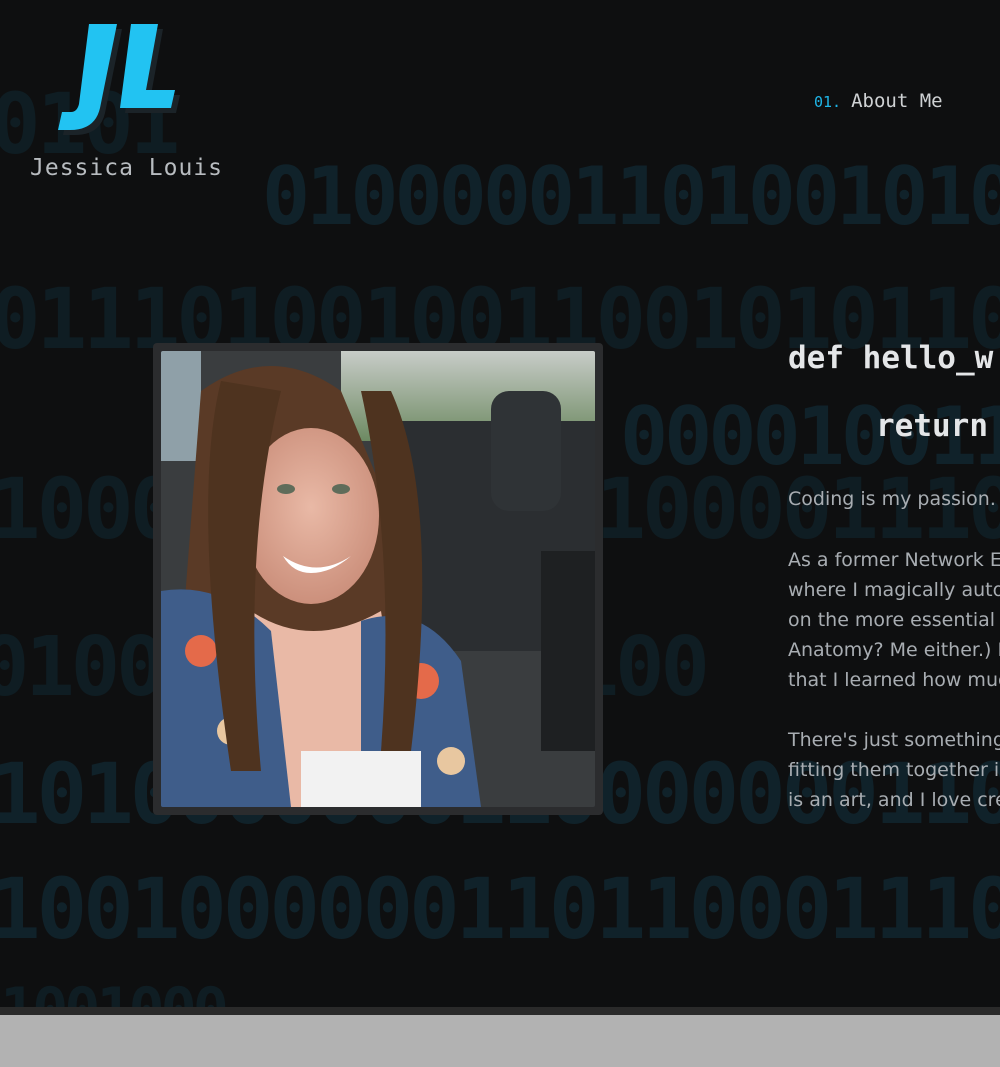 This screenshot has width=1000, height=1067. I want to click on paragraph-line: There's just something, so click(894, 740).